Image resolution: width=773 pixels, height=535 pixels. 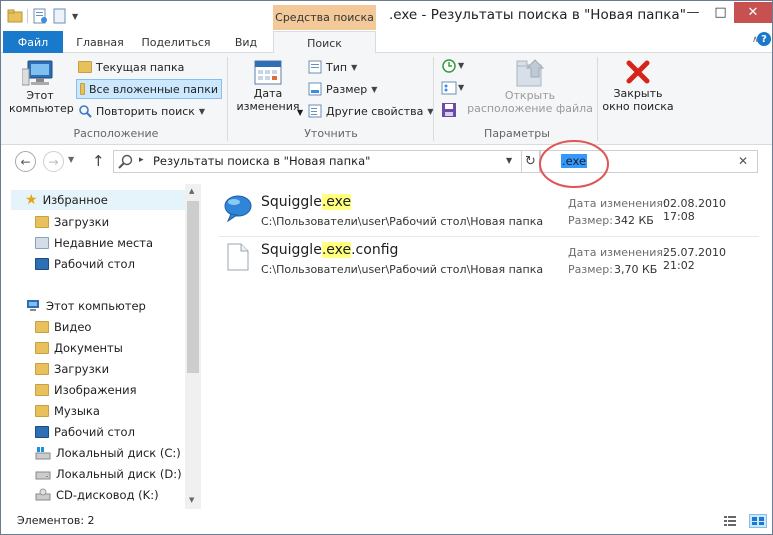 I want to click on this-pc-button: Этот компьютер, so click(x=41, y=86).